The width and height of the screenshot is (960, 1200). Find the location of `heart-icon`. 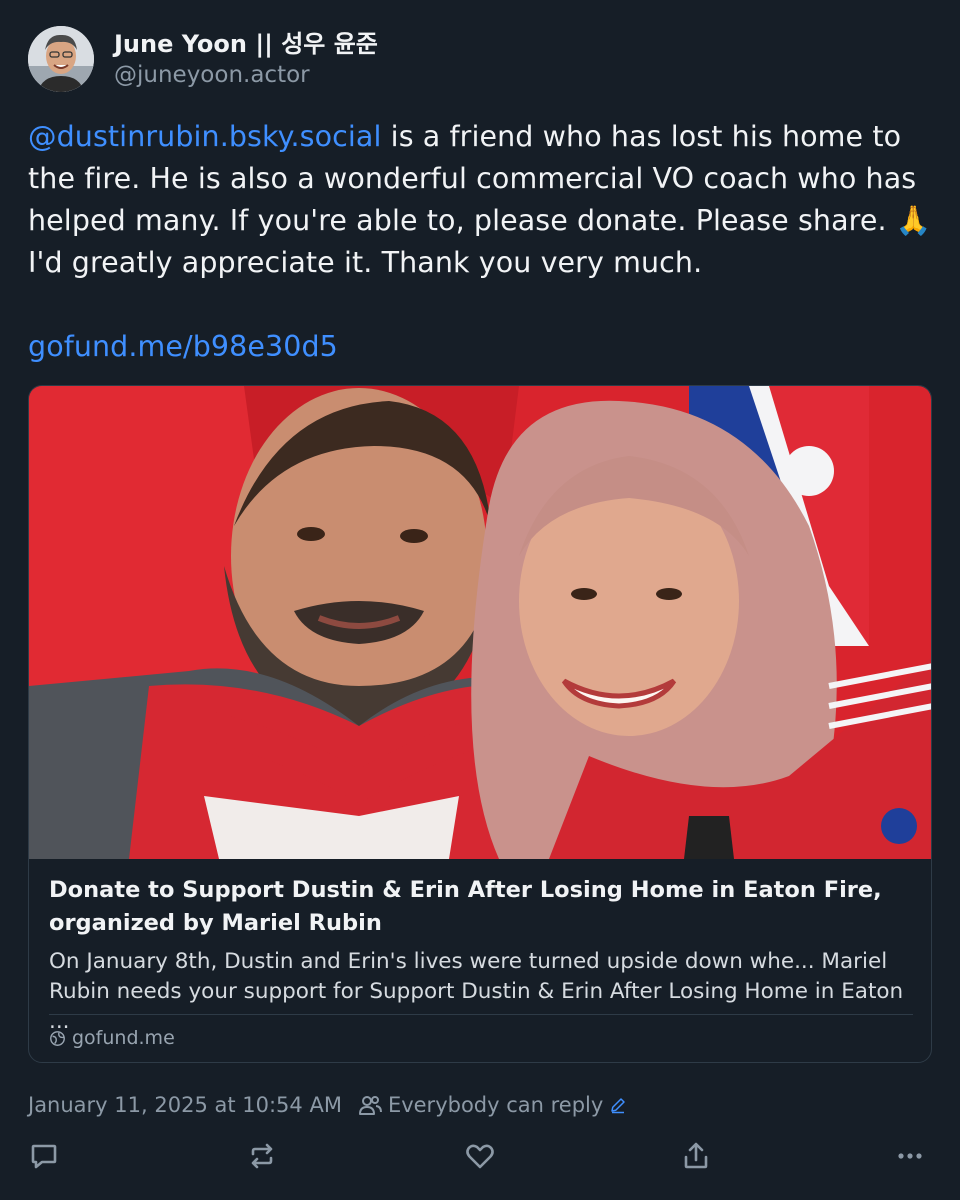

heart-icon is located at coordinates (480, 1156).